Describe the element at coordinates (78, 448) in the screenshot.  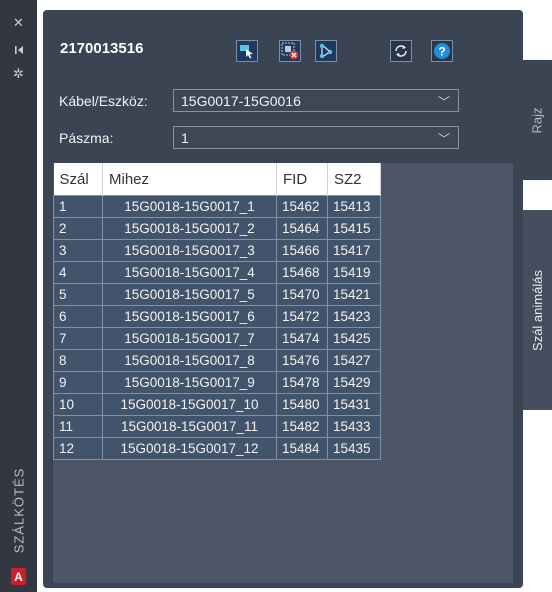
I see `table-cell: 12` at that location.